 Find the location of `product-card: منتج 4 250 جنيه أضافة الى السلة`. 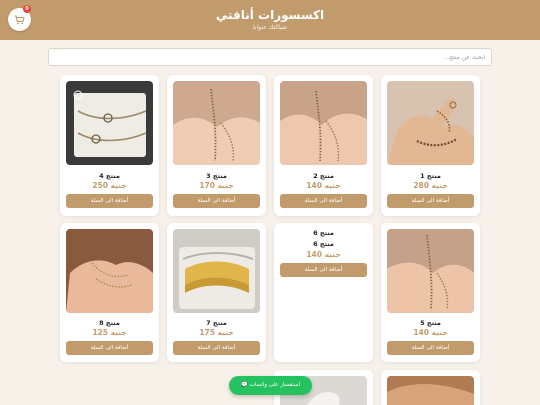

product-card: منتج 4 250 جنيه أضافة الى السلة is located at coordinates (109, 145).